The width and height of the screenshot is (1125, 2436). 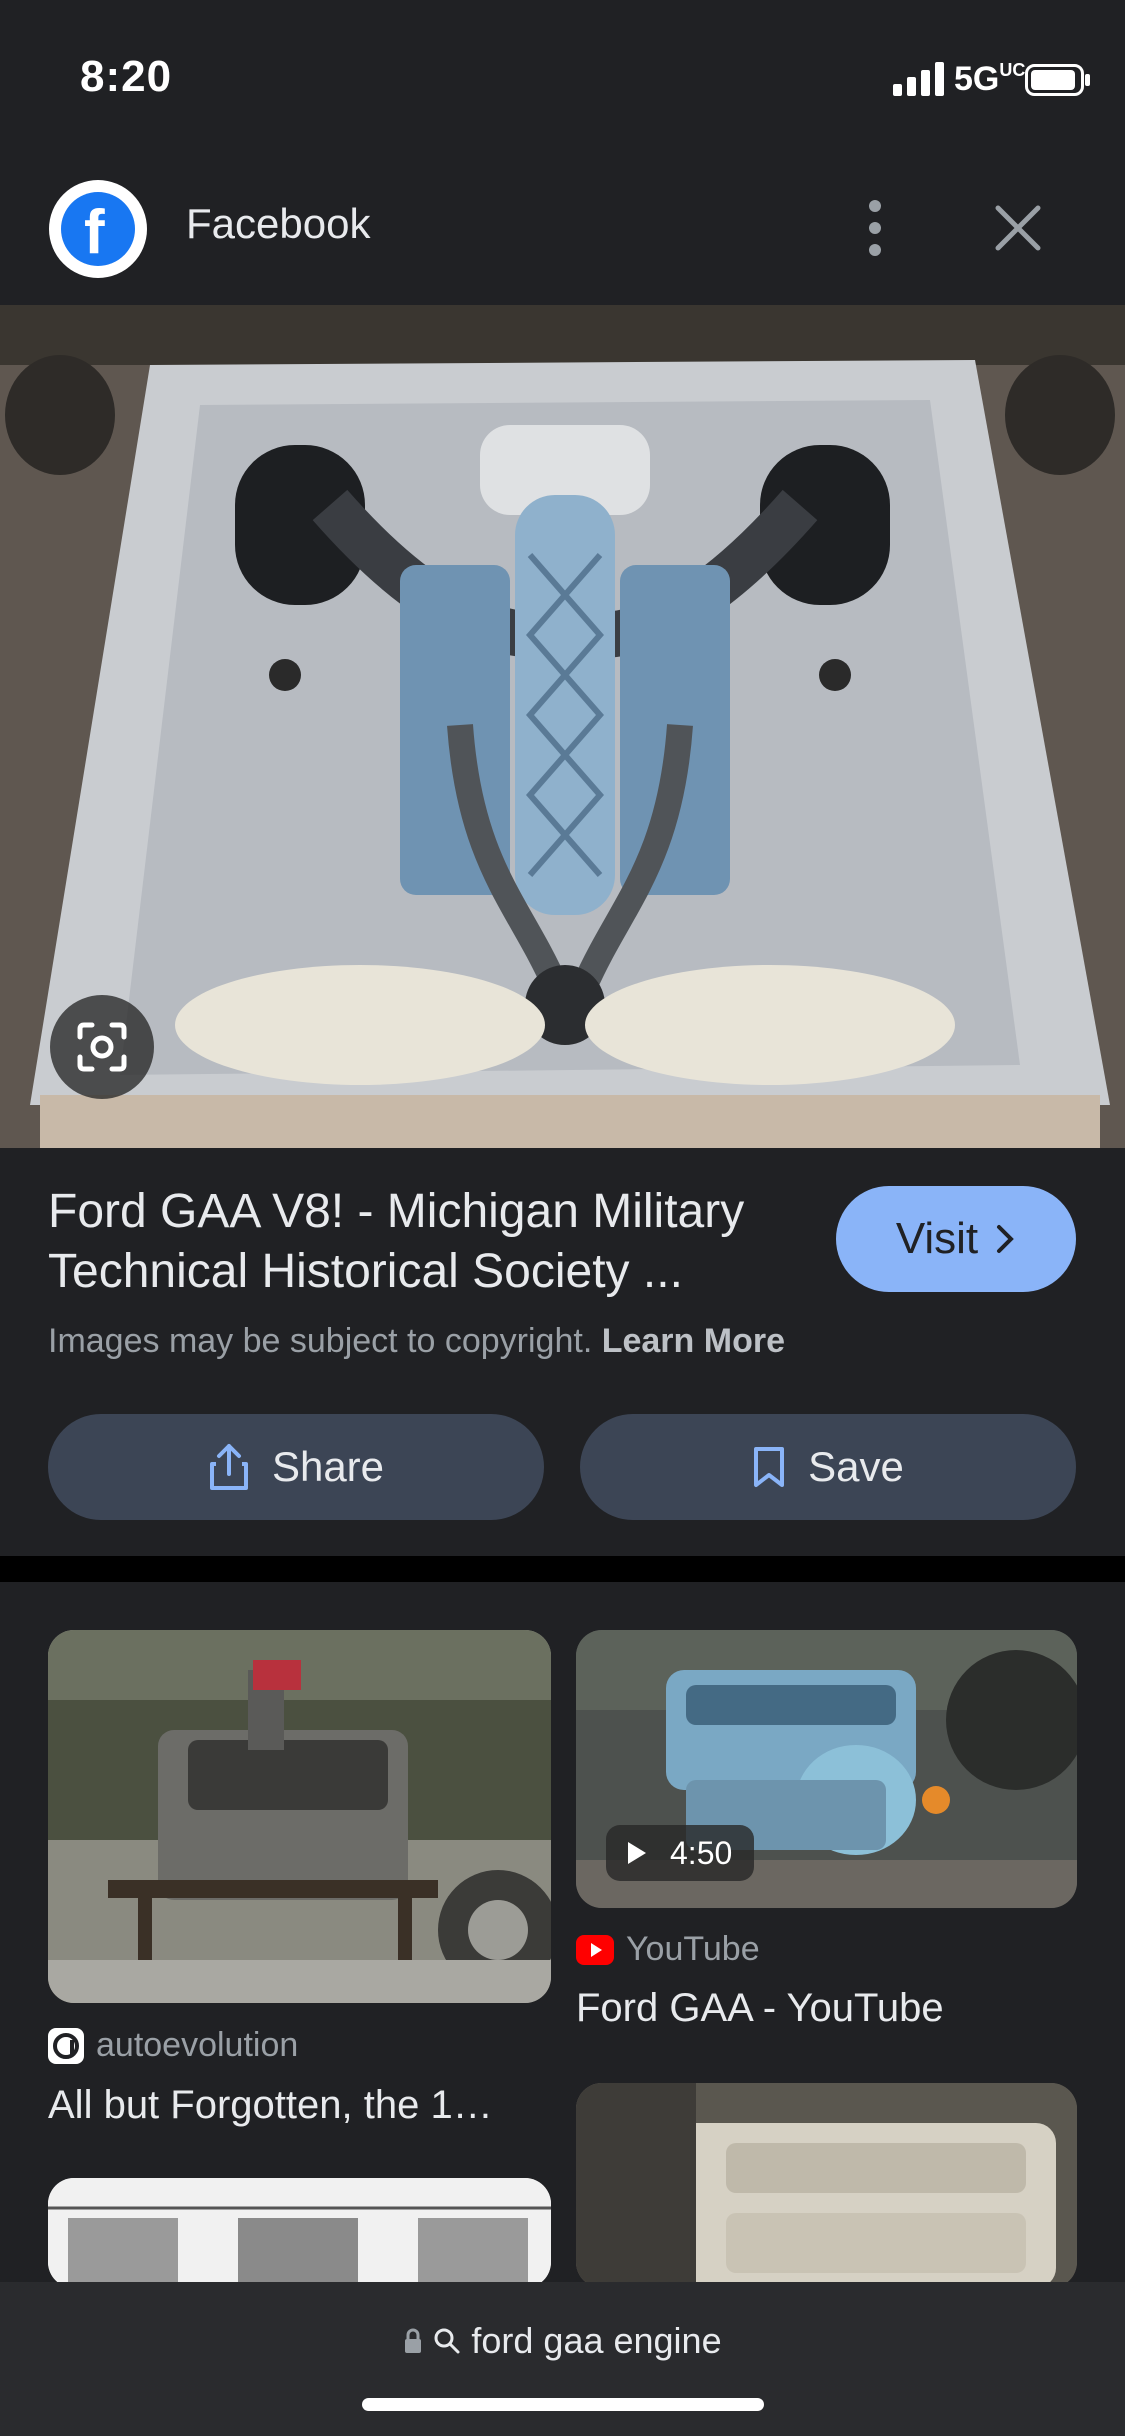 What do you see at coordinates (228, 1467) in the screenshot?
I see `share-icon` at bounding box center [228, 1467].